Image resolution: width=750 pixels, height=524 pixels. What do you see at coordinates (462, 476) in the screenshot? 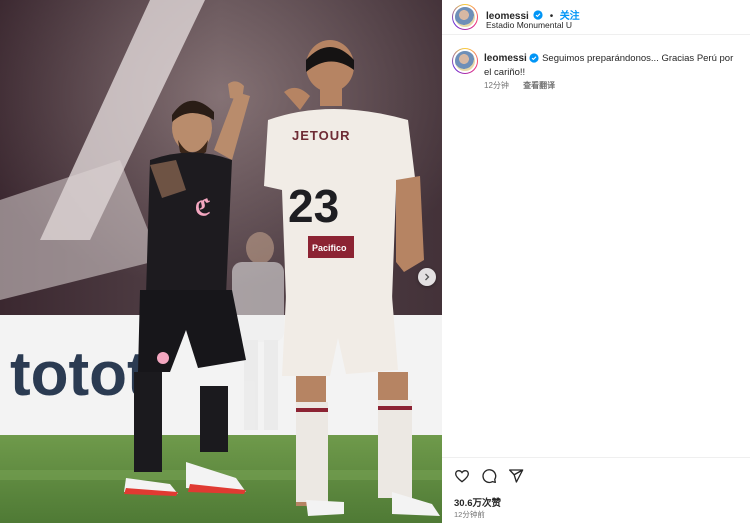
I see `heart-icon` at bounding box center [462, 476].